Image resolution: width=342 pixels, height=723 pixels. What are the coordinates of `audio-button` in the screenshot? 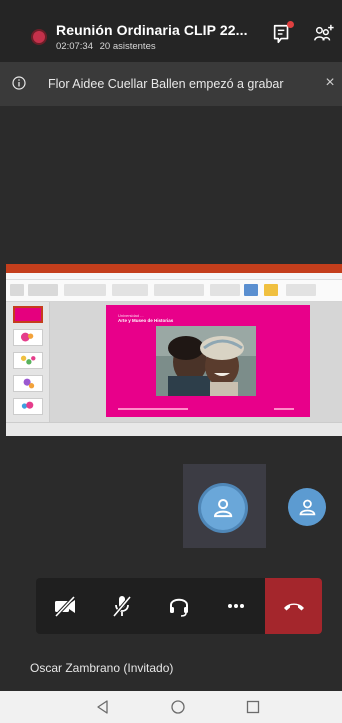 It's located at (178, 606).